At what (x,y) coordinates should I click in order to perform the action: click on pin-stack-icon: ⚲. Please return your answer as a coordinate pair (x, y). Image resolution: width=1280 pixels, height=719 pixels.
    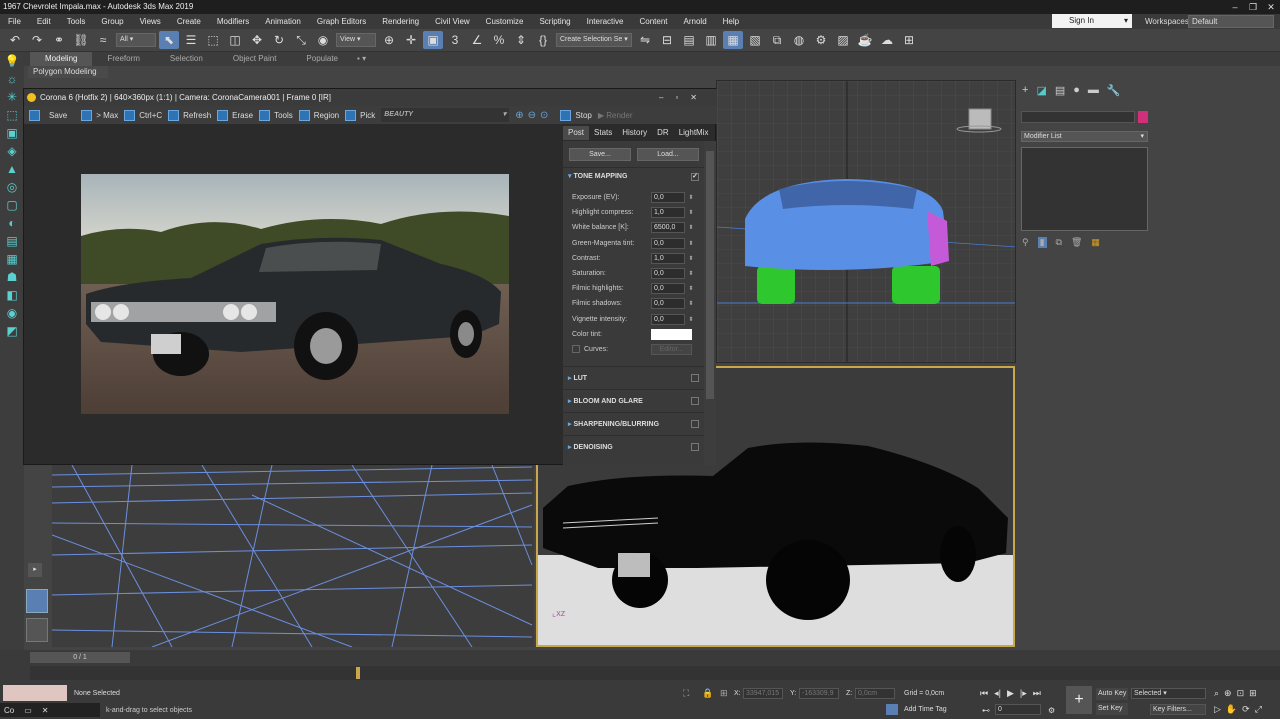
    Looking at the image, I should click on (1025, 242).